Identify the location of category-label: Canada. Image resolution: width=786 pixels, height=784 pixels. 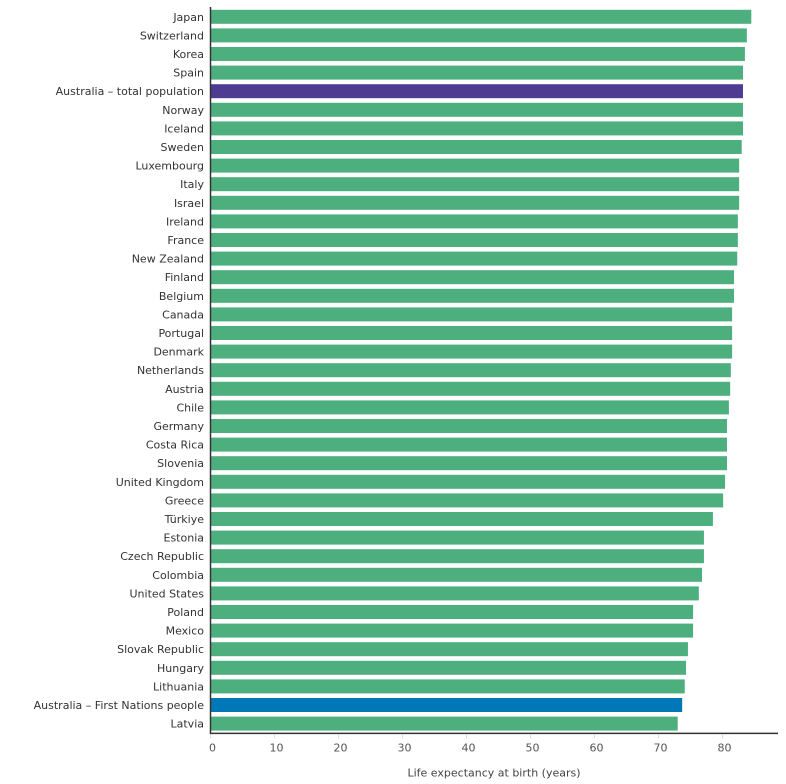
(183, 314).